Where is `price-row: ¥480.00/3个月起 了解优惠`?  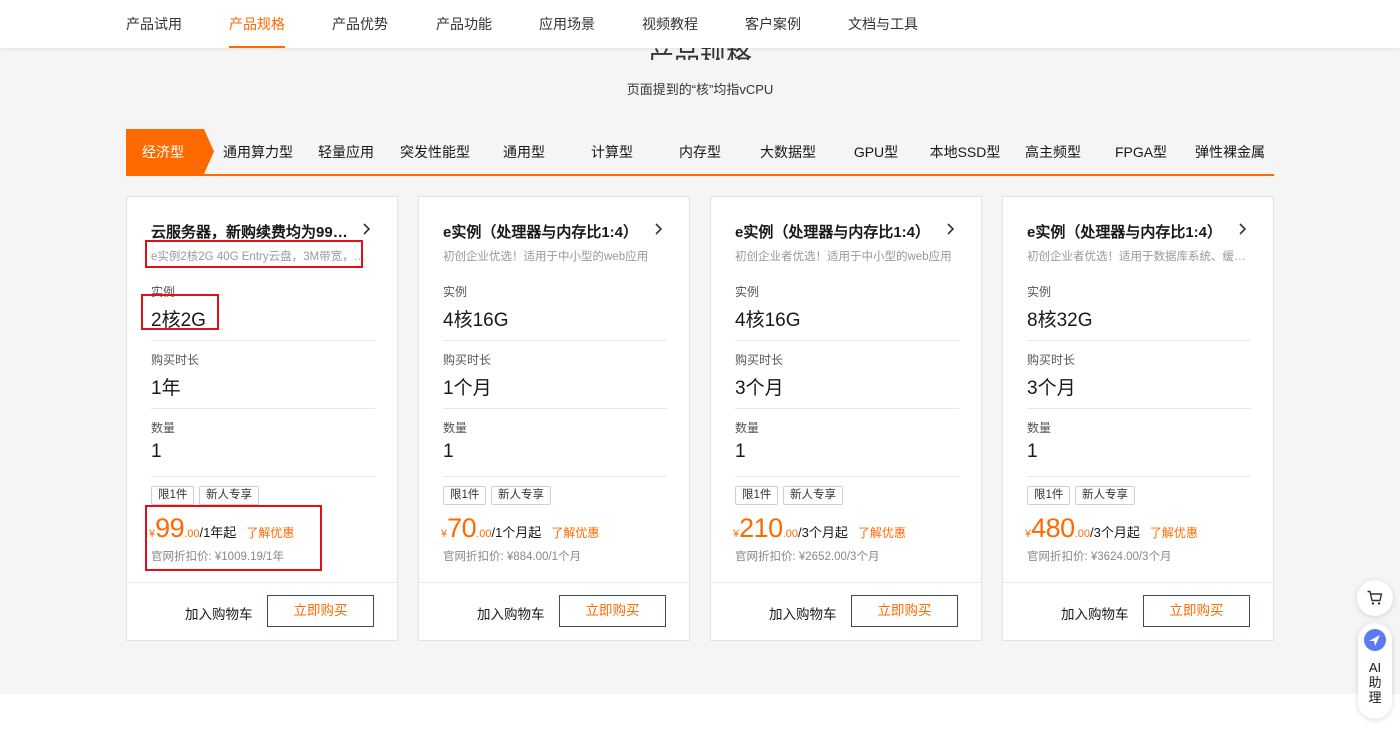
price-row: ¥480.00/3个月起 了解优惠 is located at coordinates (1111, 529).